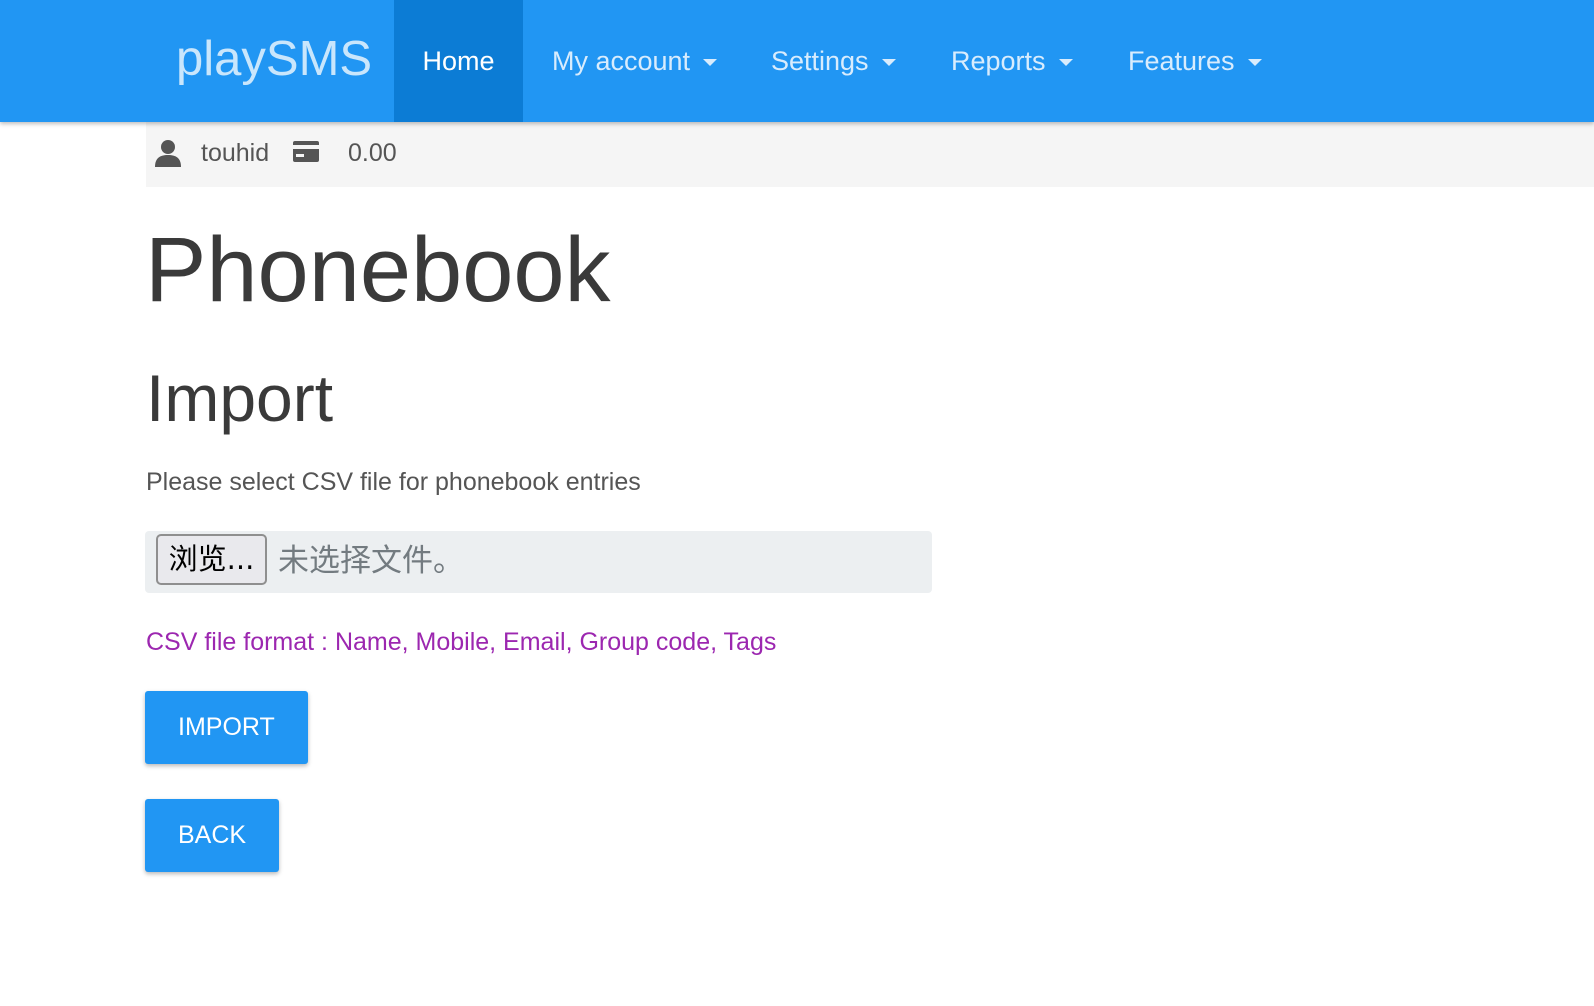 The height and width of the screenshot is (1006, 1594). Describe the element at coordinates (371, 561) in the screenshot. I see `file-status-text: 未选择文件。` at that location.